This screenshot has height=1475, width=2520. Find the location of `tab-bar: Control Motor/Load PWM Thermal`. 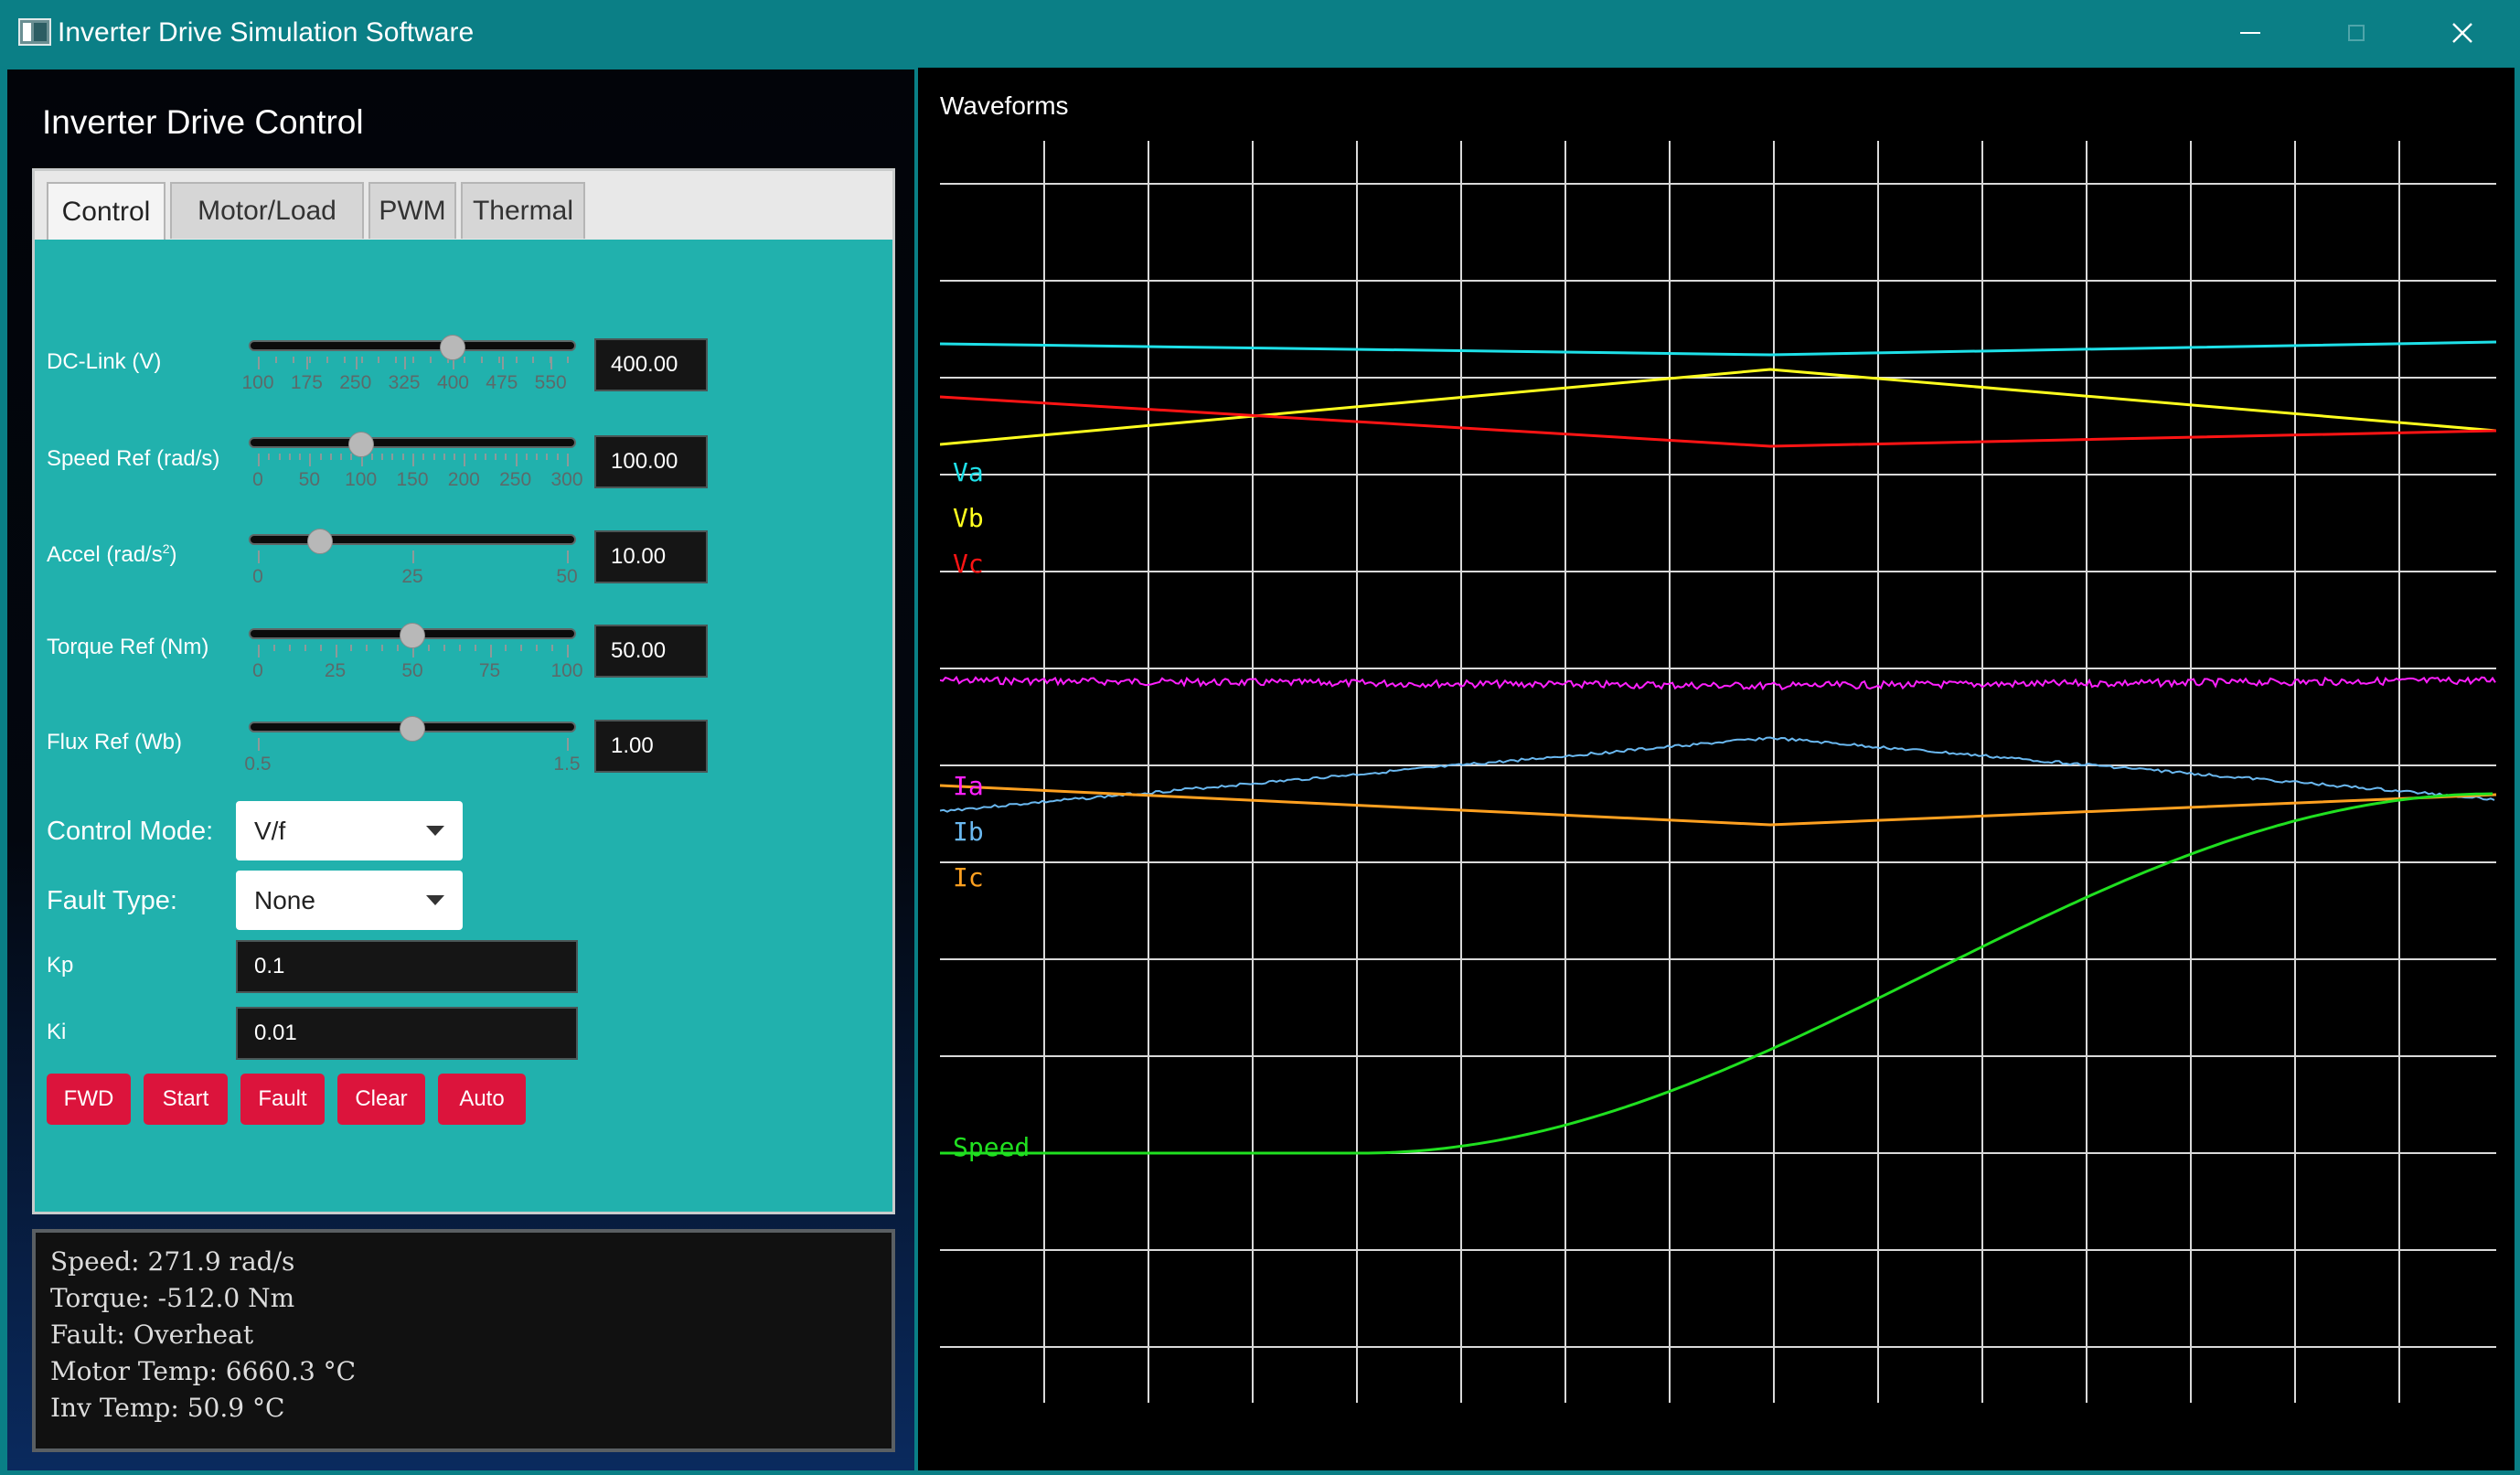

tab-bar: Control Motor/Load PWM Thermal is located at coordinates (463, 205).